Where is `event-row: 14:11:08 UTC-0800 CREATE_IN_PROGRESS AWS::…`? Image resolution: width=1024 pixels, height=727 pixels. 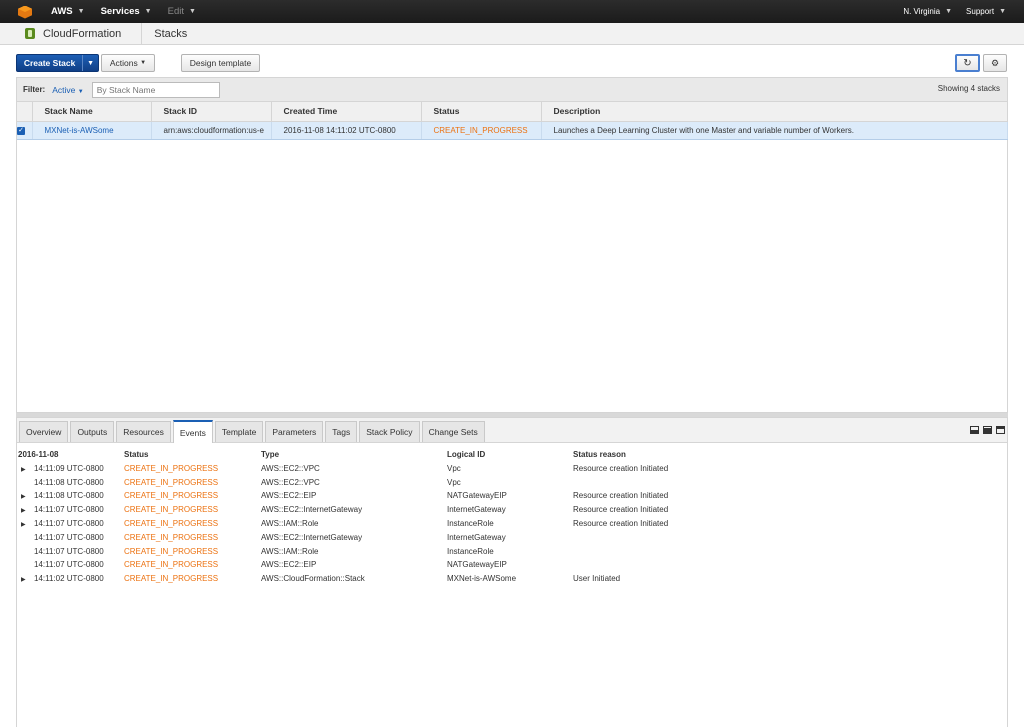 event-row: 14:11:08 UTC-0800 CREATE_IN_PROGRESS AWS::… is located at coordinates (512, 484).